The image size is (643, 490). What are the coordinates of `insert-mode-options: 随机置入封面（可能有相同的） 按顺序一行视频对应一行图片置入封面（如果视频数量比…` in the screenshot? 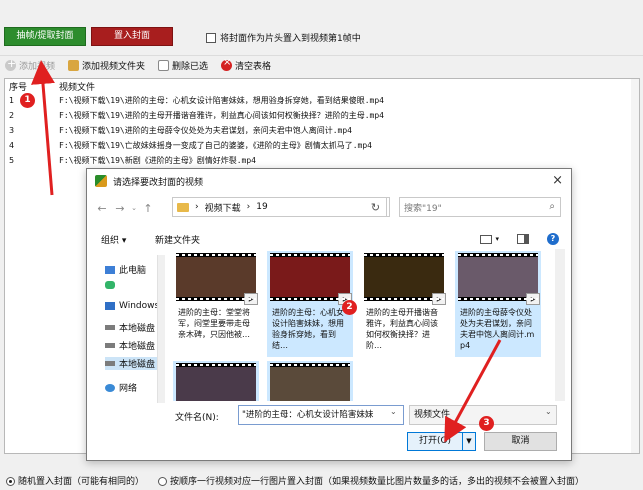 It's located at (321, 480).